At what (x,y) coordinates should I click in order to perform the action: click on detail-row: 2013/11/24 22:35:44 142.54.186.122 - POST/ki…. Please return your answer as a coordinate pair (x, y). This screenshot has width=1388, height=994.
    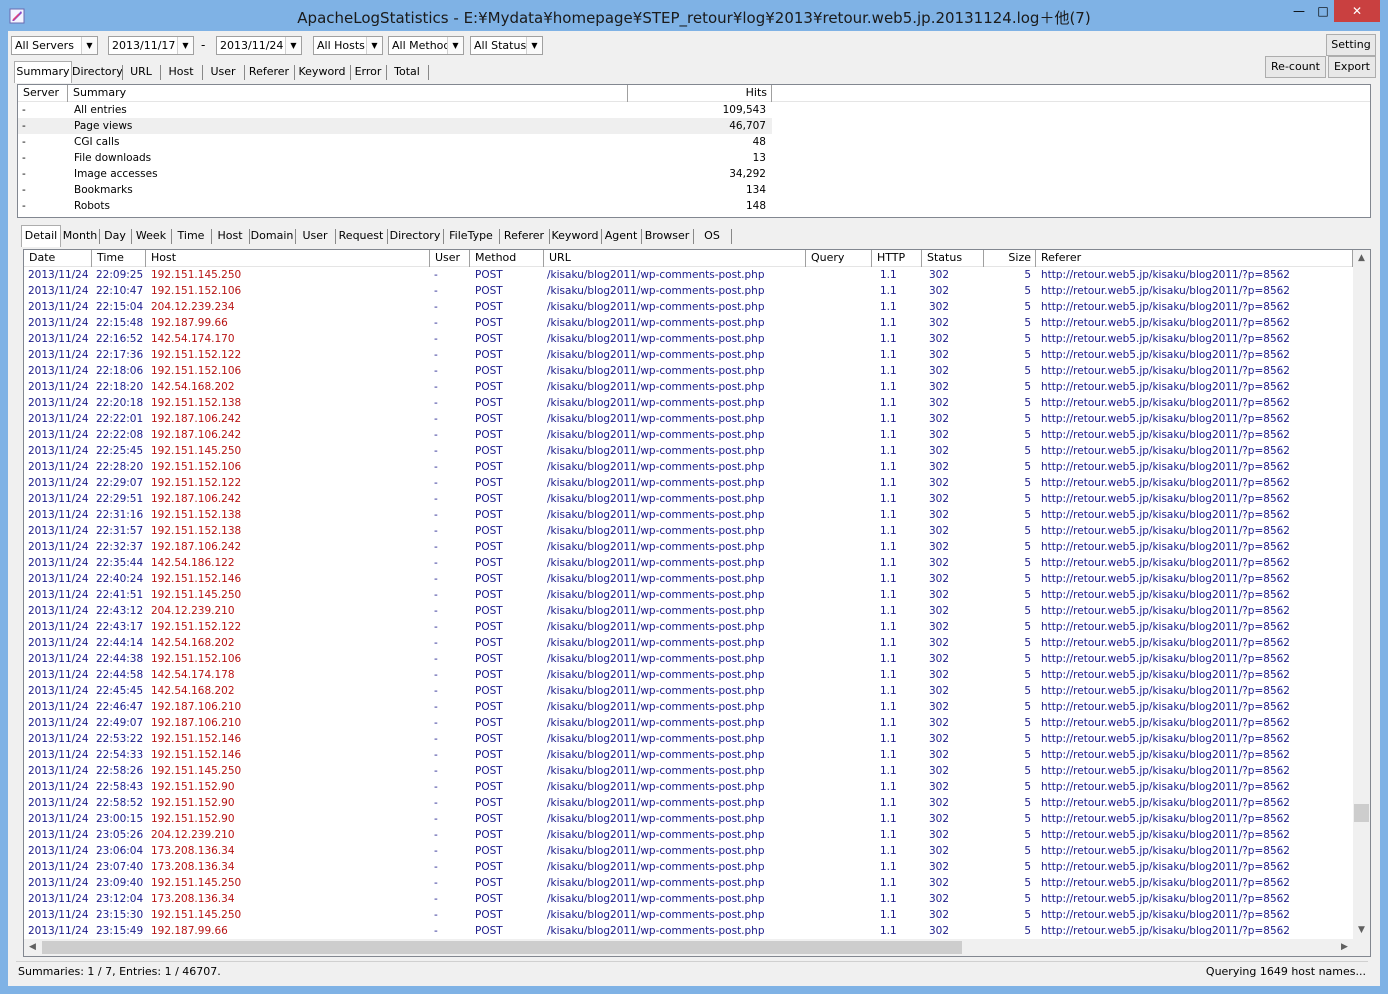
    Looking at the image, I should click on (688, 563).